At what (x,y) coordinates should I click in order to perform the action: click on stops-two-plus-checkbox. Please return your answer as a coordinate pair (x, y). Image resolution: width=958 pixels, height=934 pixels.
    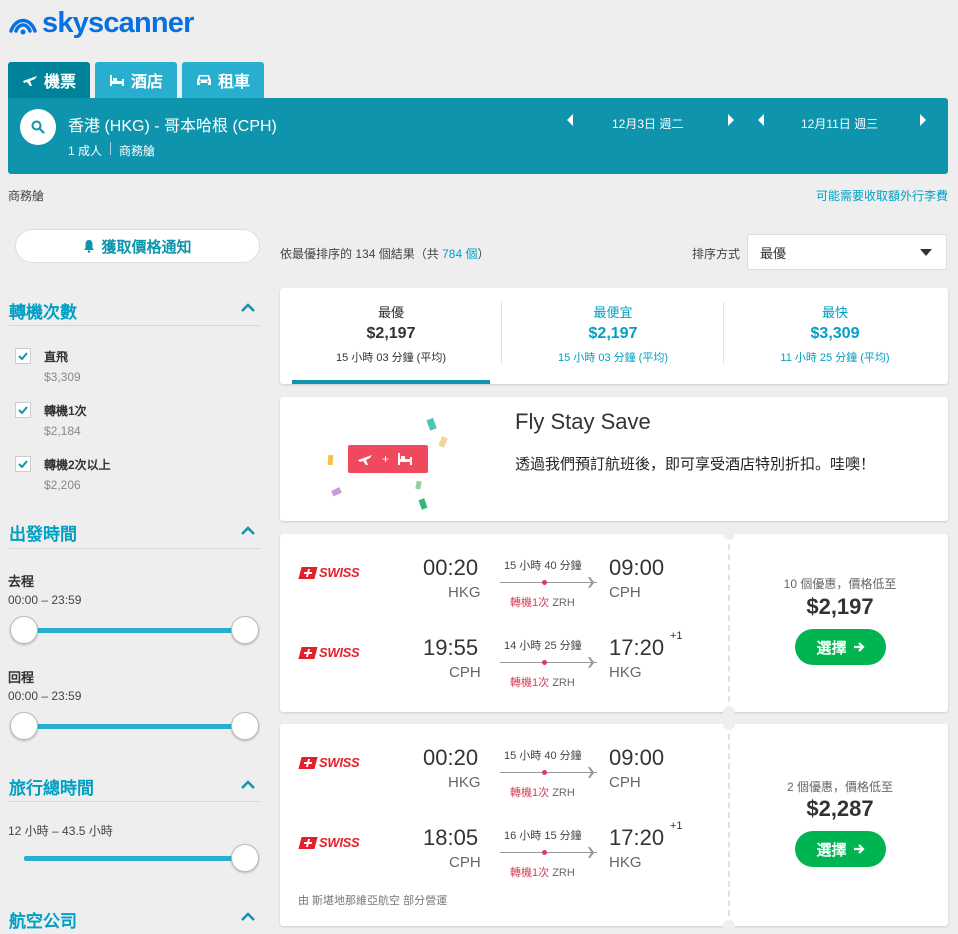
    Looking at the image, I should click on (23, 464).